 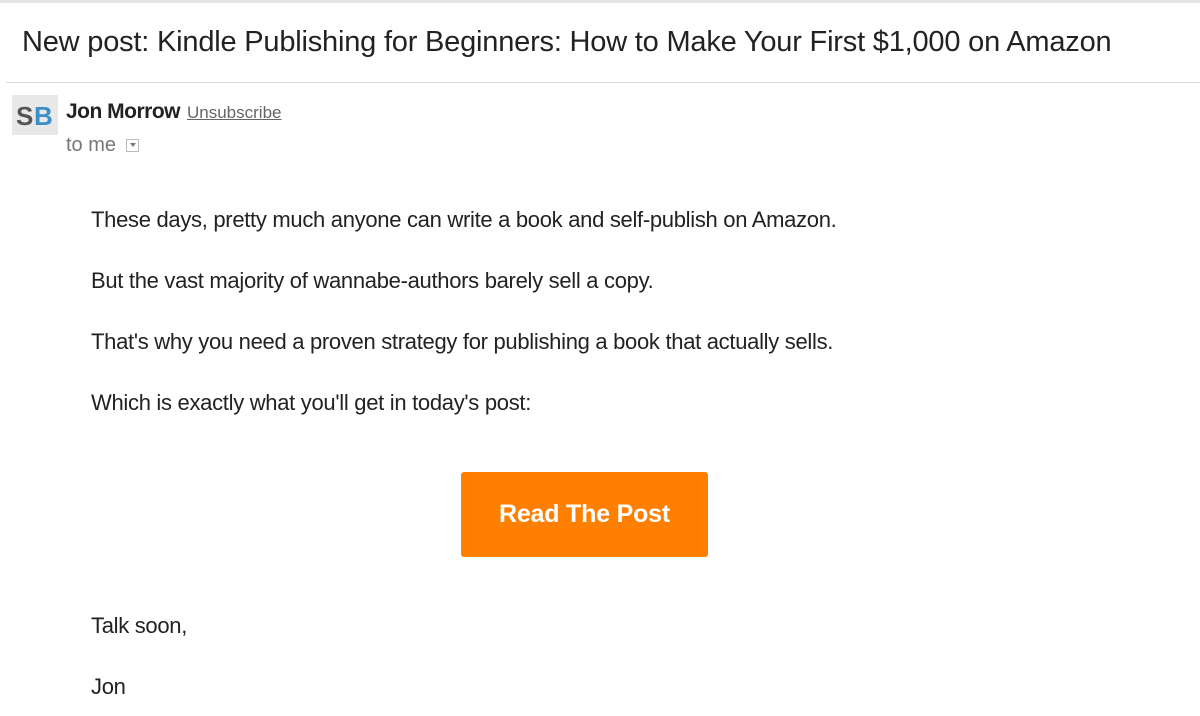 I want to click on sb-logo-icon: S B, so click(x=34, y=115).